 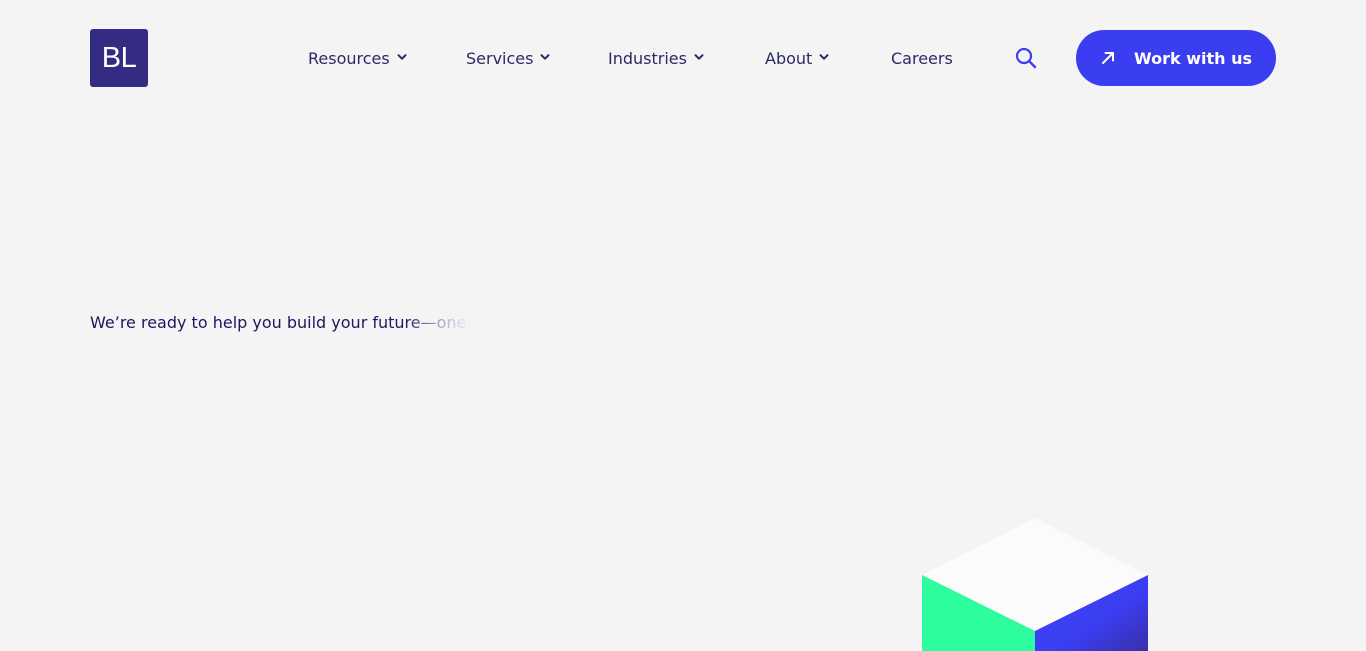 What do you see at coordinates (349, 58) in the screenshot?
I see `nav-item-label: Resources` at bounding box center [349, 58].